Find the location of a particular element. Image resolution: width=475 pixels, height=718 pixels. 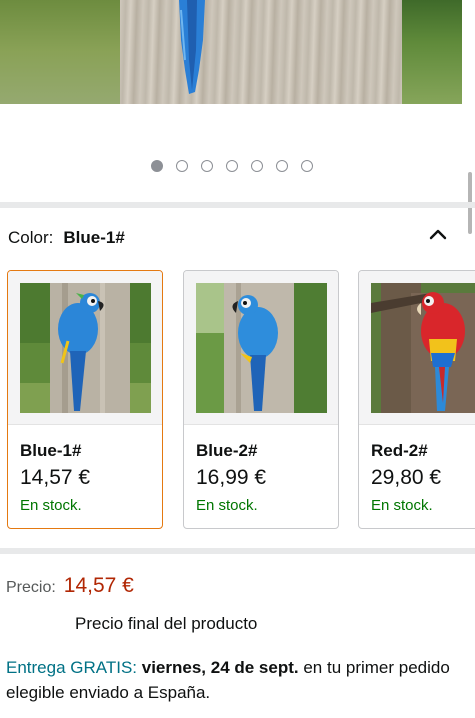

price-block: Precio: 14,57 € is located at coordinates (70, 586).